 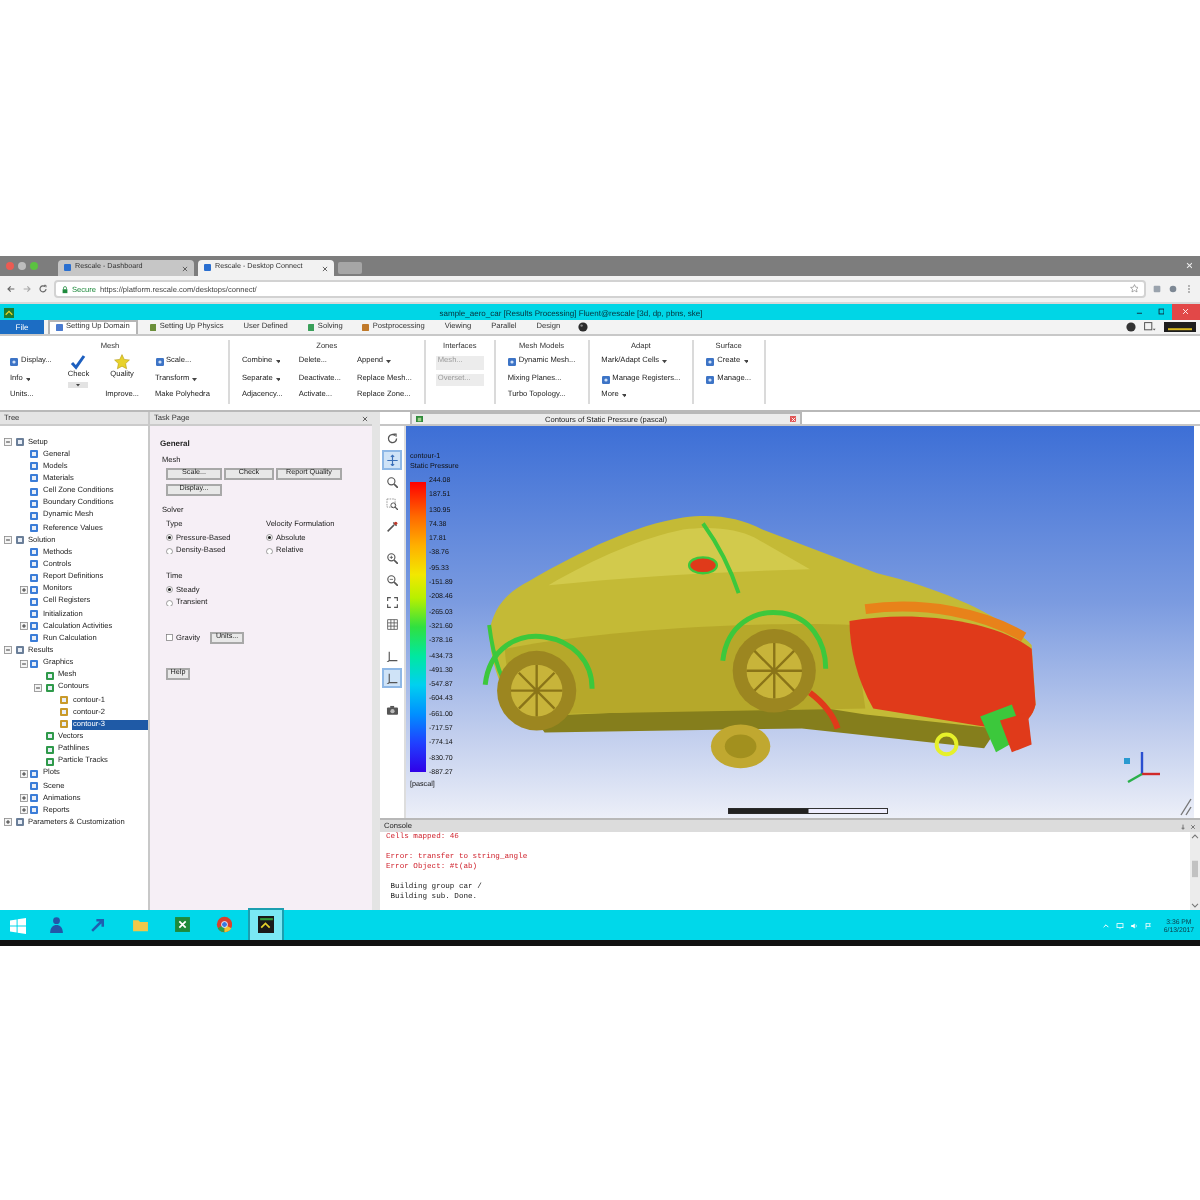 What do you see at coordinates (1131, 327) in the screenshot?
I see `round-icon` at bounding box center [1131, 327].